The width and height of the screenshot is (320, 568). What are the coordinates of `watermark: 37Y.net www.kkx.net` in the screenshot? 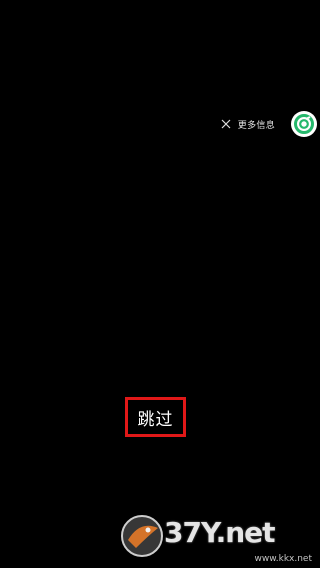 It's located at (218, 535).